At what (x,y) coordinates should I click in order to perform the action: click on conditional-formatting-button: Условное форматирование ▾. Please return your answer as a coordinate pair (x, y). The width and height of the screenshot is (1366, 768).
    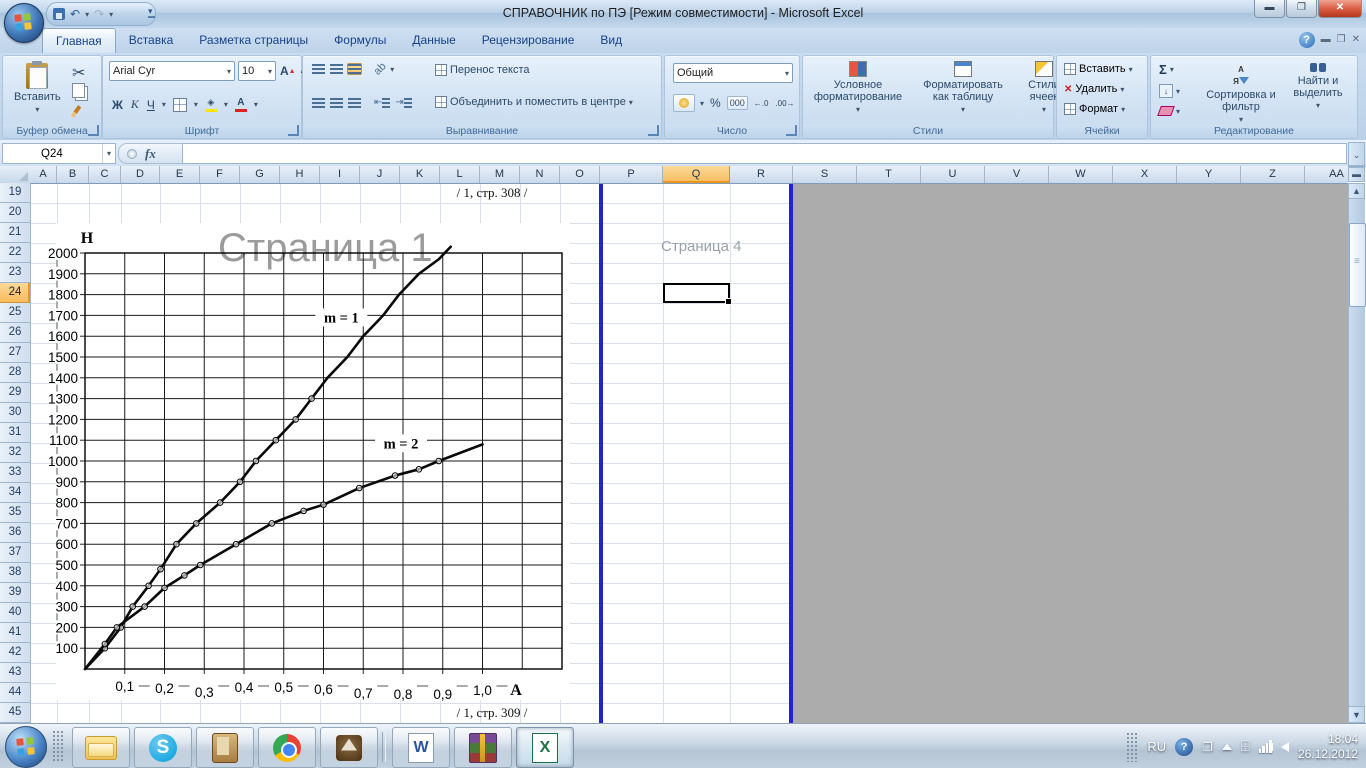
    Looking at the image, I should click on (858, 87).